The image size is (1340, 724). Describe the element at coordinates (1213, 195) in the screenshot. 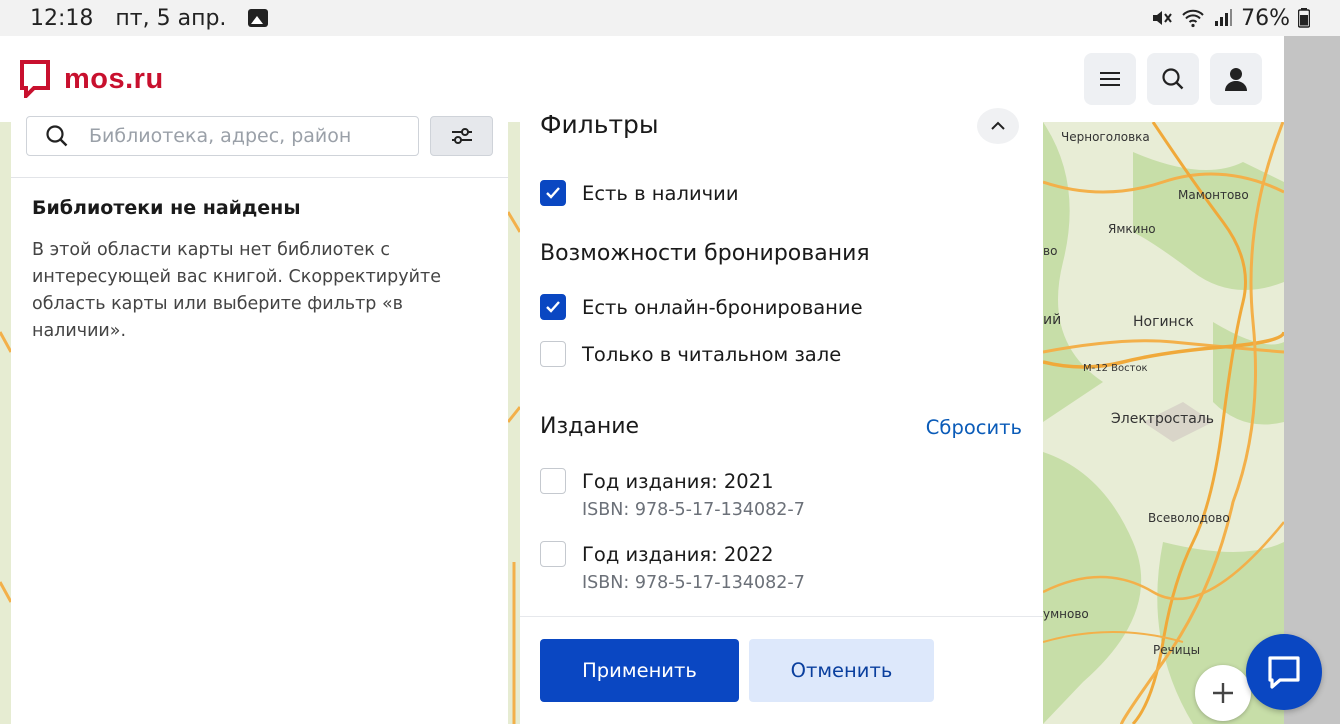

I see `map-label-mamontovo: Мамонтово` at that location.